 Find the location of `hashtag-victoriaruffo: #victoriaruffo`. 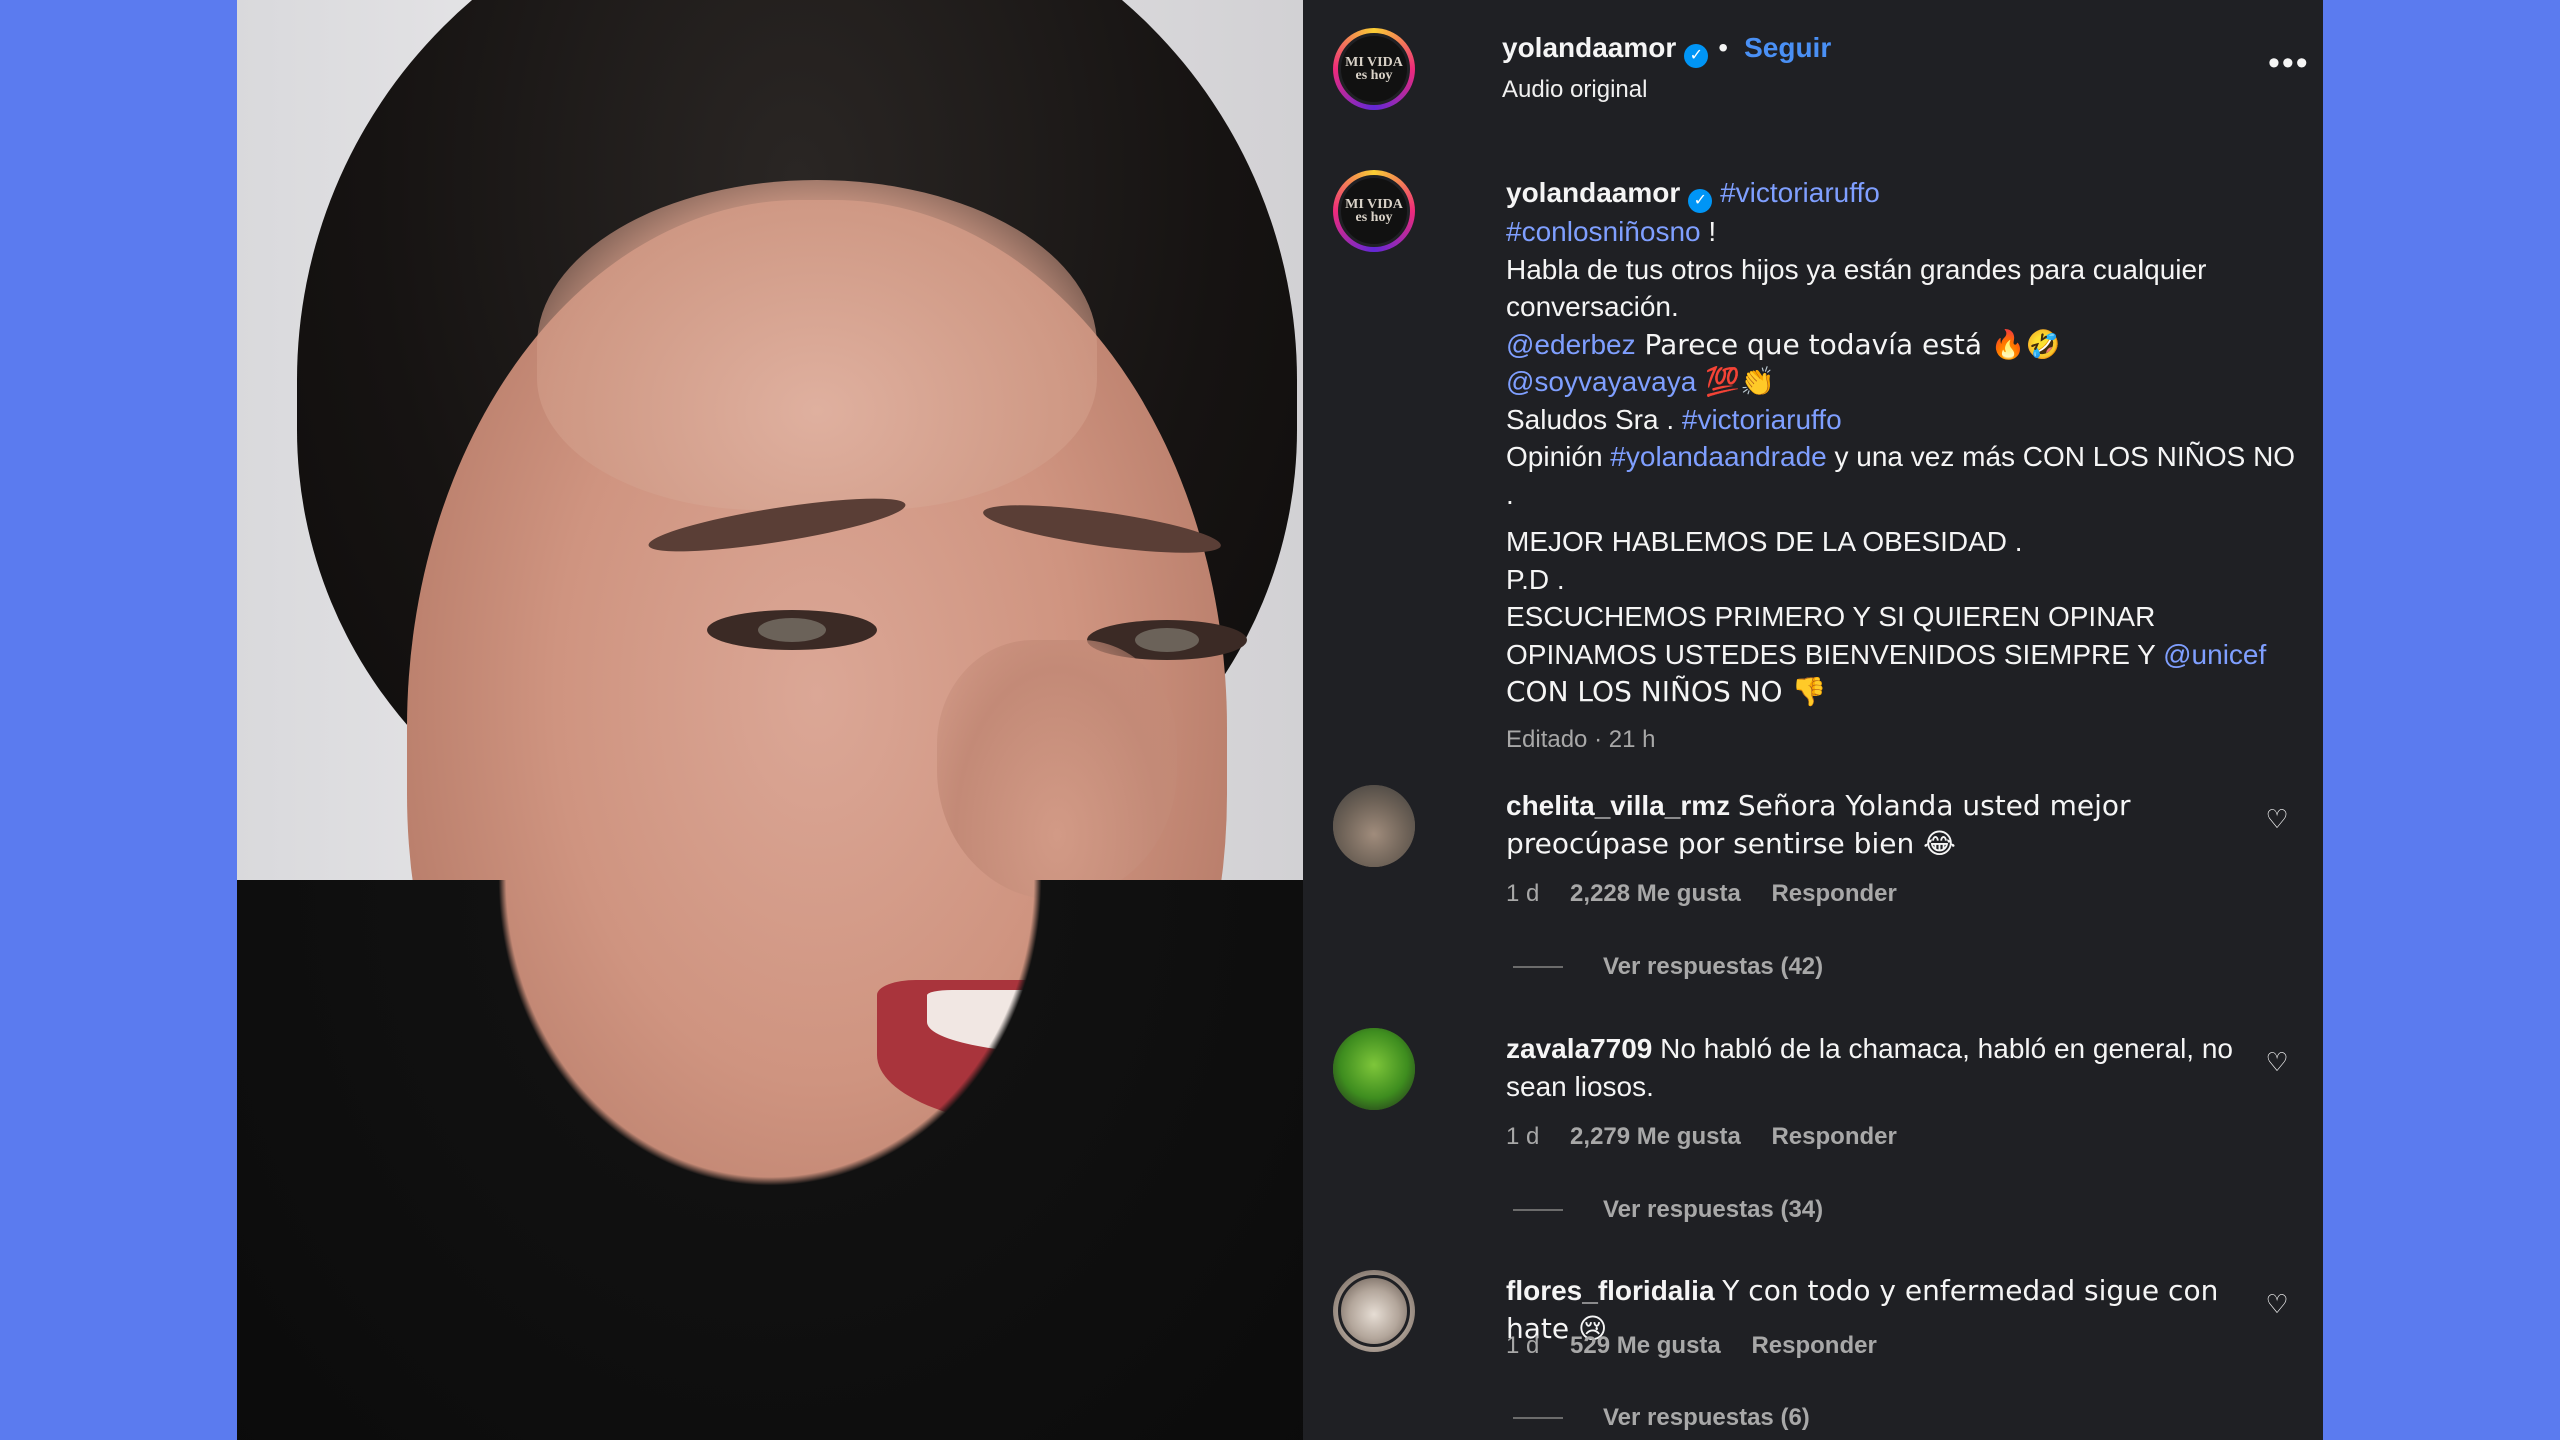

hashtag-victoriaruffo: #victoriaruffo is located at coordinates (1800, 192).